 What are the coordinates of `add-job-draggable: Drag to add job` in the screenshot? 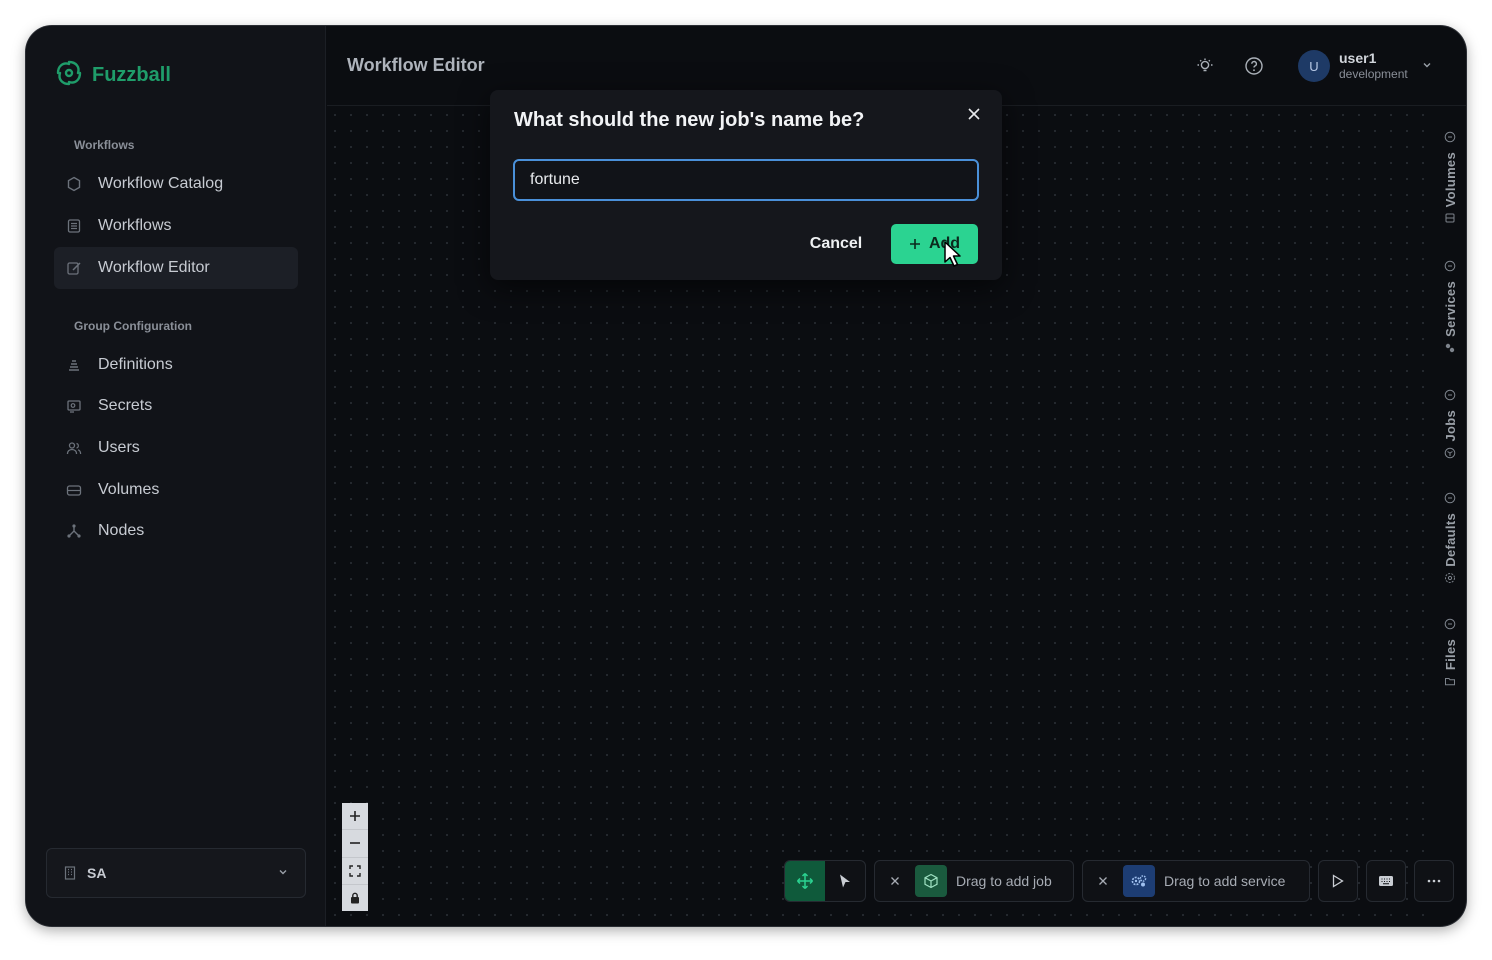 It's located at (974, 881).